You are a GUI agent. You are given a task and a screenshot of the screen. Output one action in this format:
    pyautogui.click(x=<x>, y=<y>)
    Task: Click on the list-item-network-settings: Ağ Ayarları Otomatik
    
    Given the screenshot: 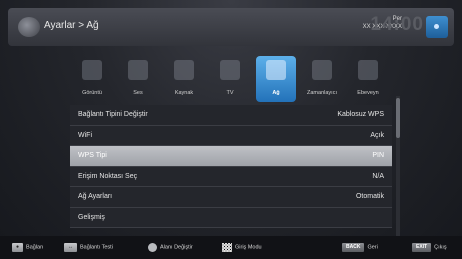 What is the action you would take?
    pyautogui.click(x=231, y=197)
    